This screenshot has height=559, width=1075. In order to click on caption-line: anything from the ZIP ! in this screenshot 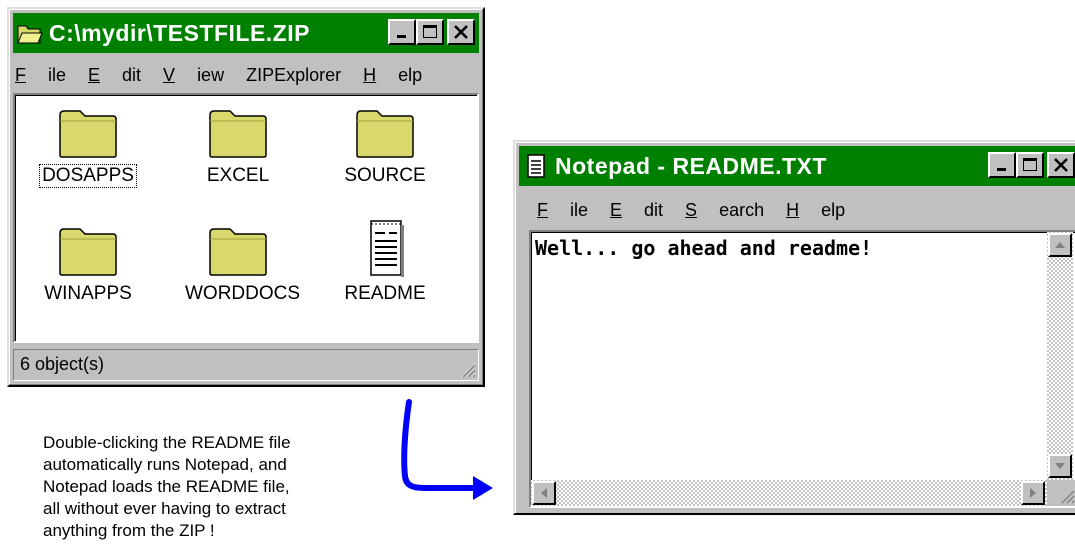, I will do `click(129, 530)`.